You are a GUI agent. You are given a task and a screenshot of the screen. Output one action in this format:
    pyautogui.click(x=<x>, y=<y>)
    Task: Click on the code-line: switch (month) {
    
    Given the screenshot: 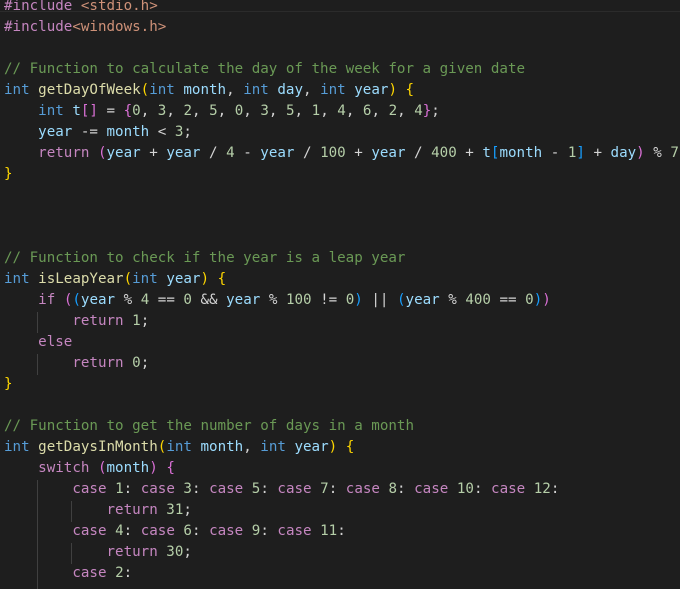 What is the action you would take?
    pyautogui.click(x=89, y=468)
    